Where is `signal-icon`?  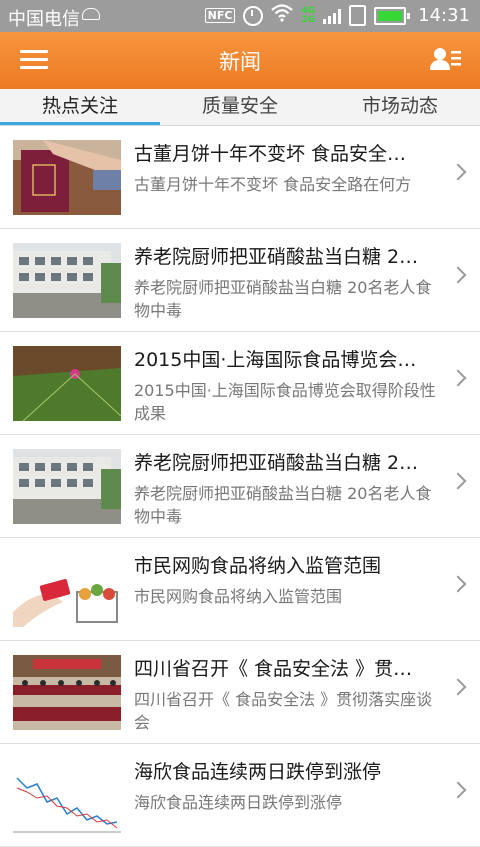
signal-icon is located at coordinates (332, 16).